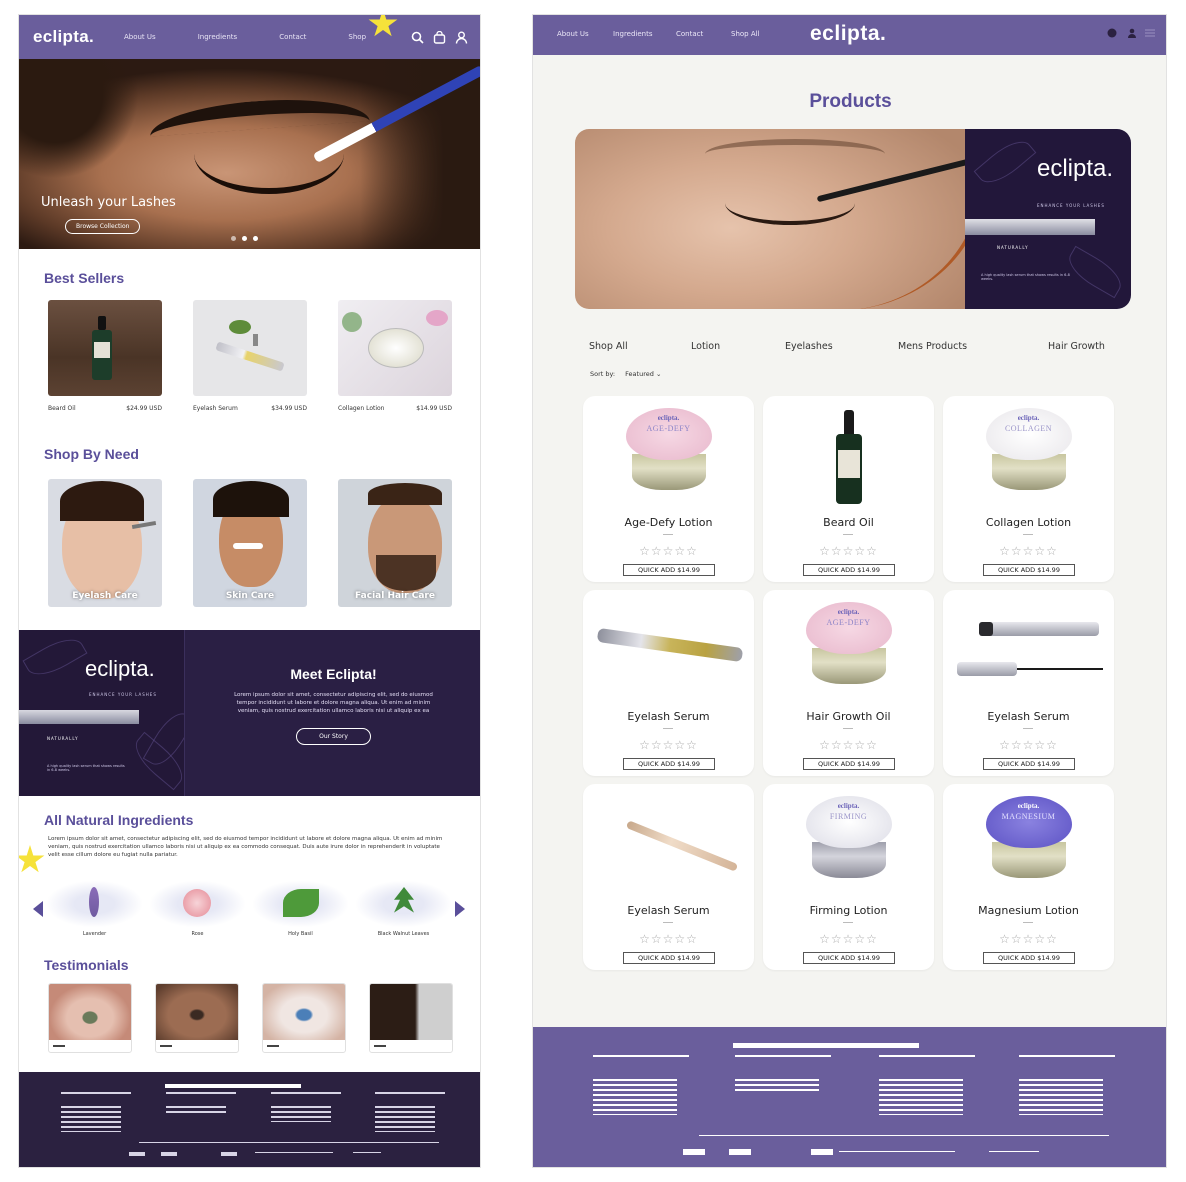  I want to click on category-mens-products: Mens Products, so click(932, 346).